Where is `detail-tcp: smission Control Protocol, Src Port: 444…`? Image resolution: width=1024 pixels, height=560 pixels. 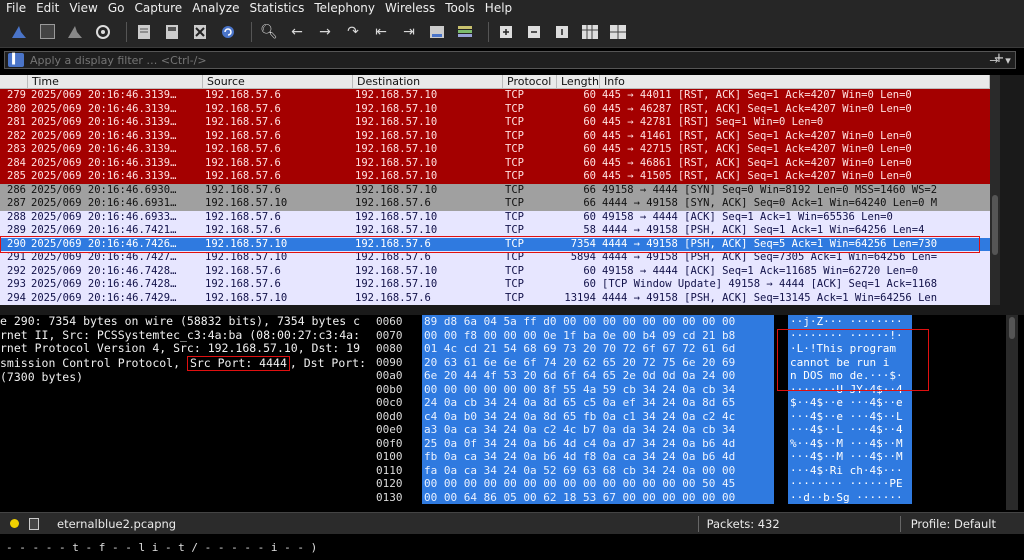
detail-tcp: smission Control Protocol, Src Port: 444… is located at coordinates (186, 363).